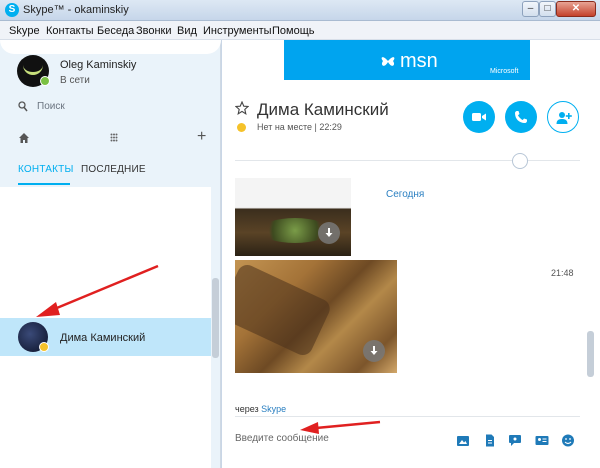 This screenshot has height=468, width=600. Describe the element at coordinates (419, 61) in the screenshot. I see `ad-brand: msn` at that location.